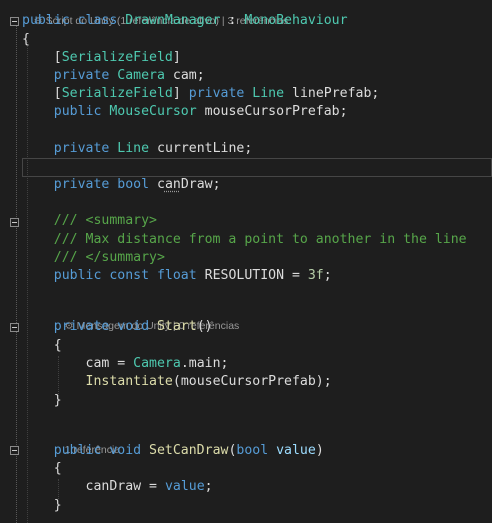 This screenshot has height=523, width=492. What do you see at coordinates (125, 486) in the screenshot?
I see `token: canDraw =` at bounding box center [125, 486].